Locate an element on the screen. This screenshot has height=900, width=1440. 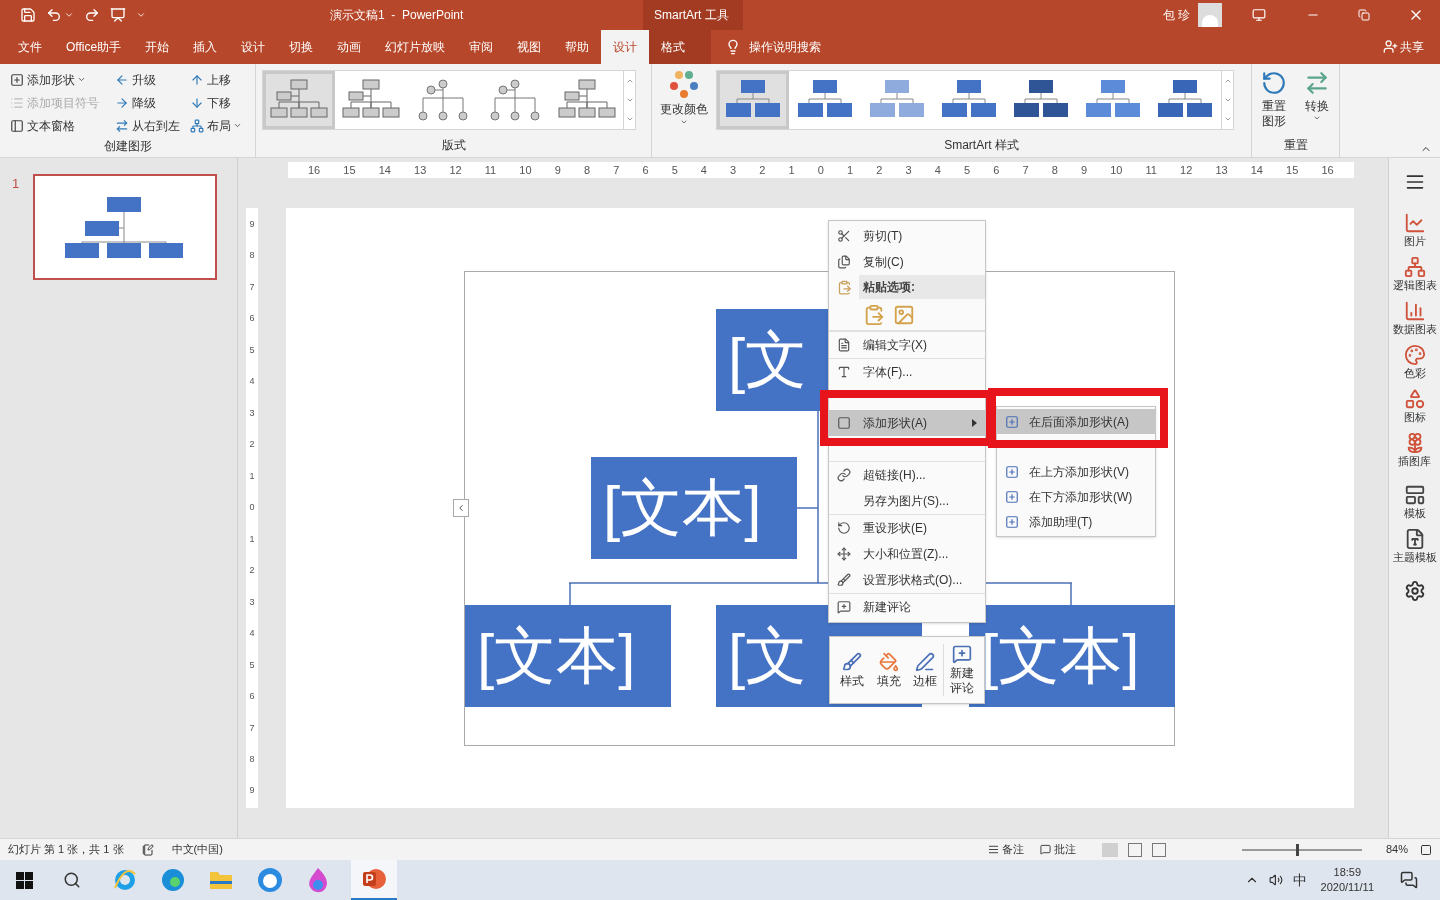
restore-icon is located at coordinates (1364, 15).